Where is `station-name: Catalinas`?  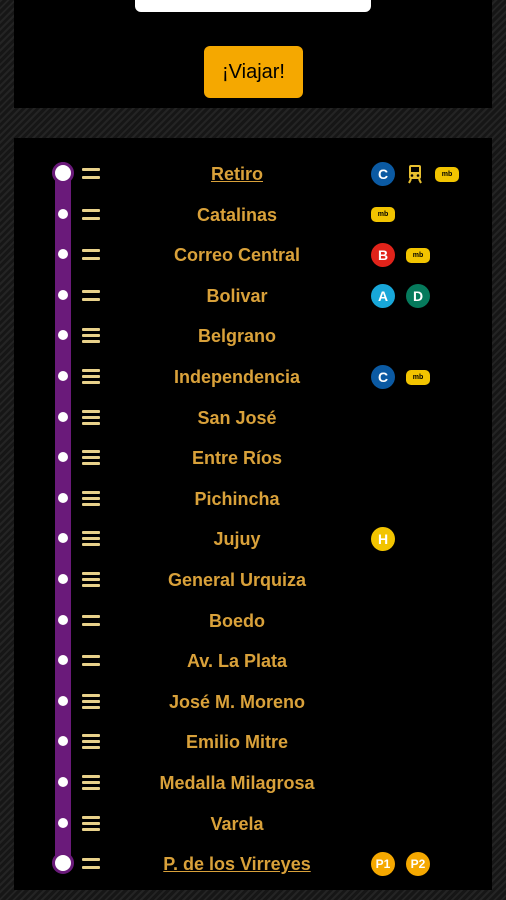 station-name: Catalinas is located at coordinates (237, 214).